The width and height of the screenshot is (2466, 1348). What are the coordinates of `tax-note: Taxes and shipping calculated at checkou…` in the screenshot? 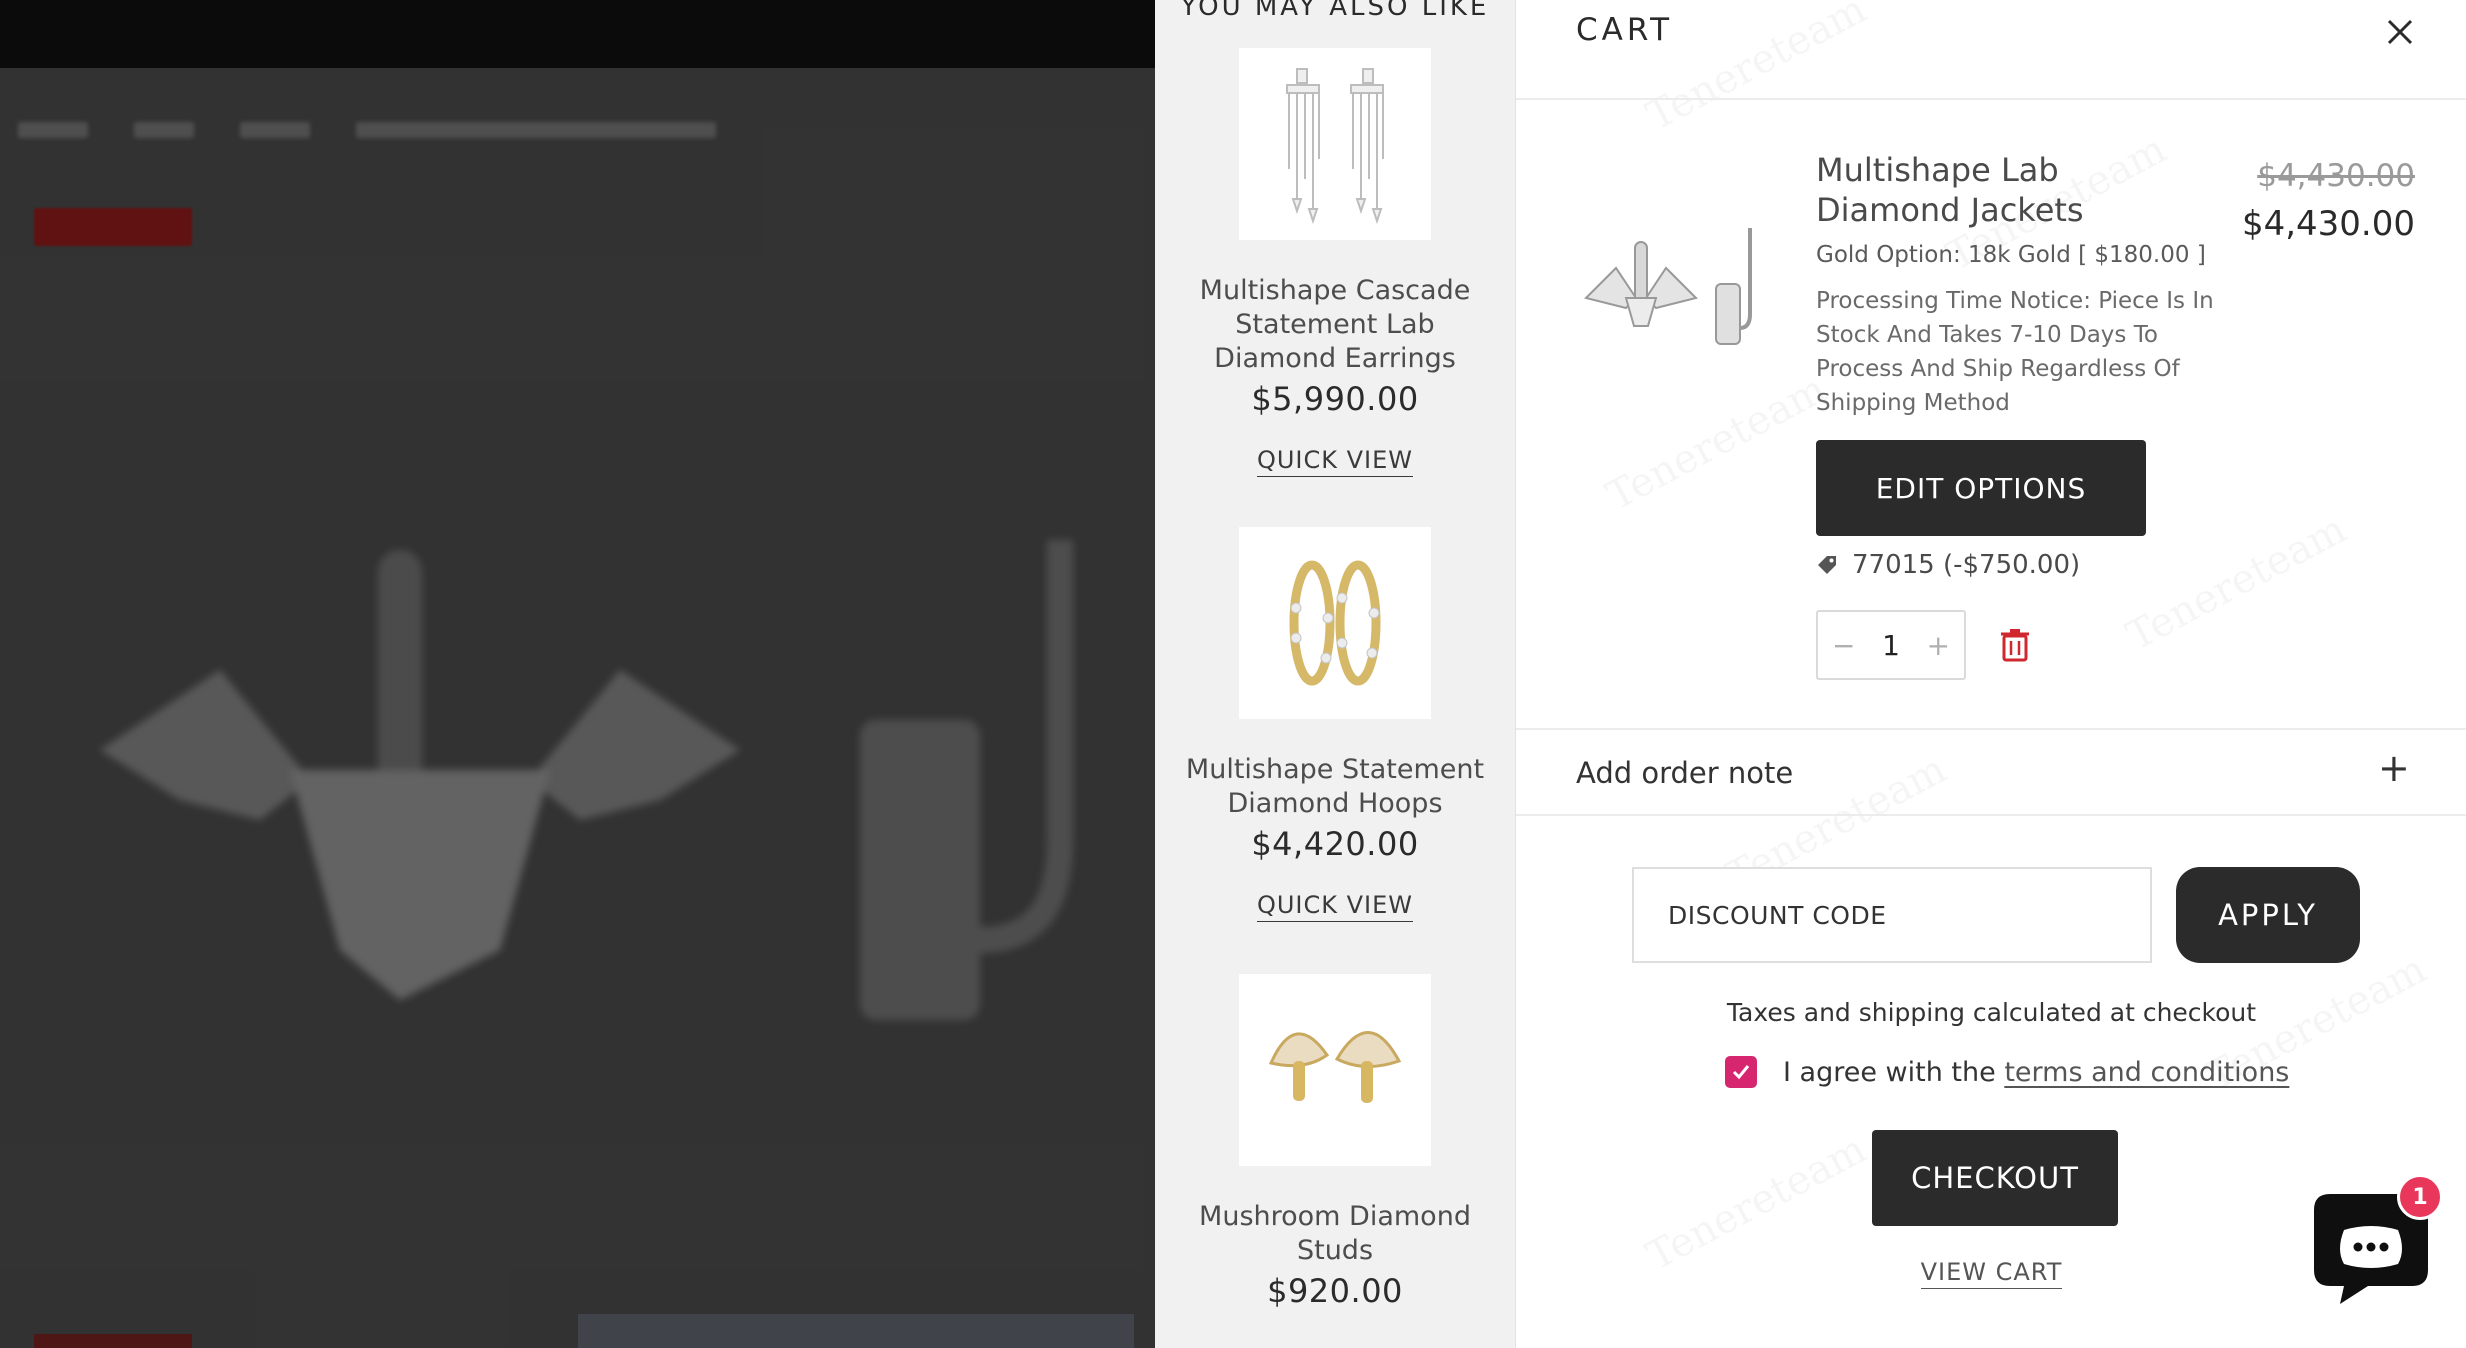 It's located at (1991, 1012).